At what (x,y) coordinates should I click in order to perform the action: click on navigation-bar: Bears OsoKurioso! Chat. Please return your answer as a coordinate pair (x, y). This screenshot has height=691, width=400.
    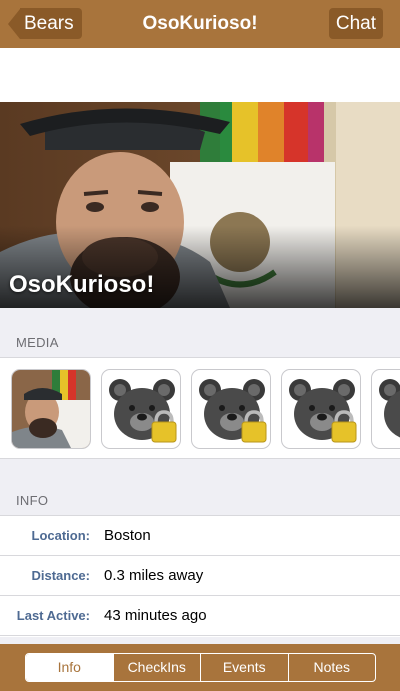
    Looking at the image, I should click on (200, 24).